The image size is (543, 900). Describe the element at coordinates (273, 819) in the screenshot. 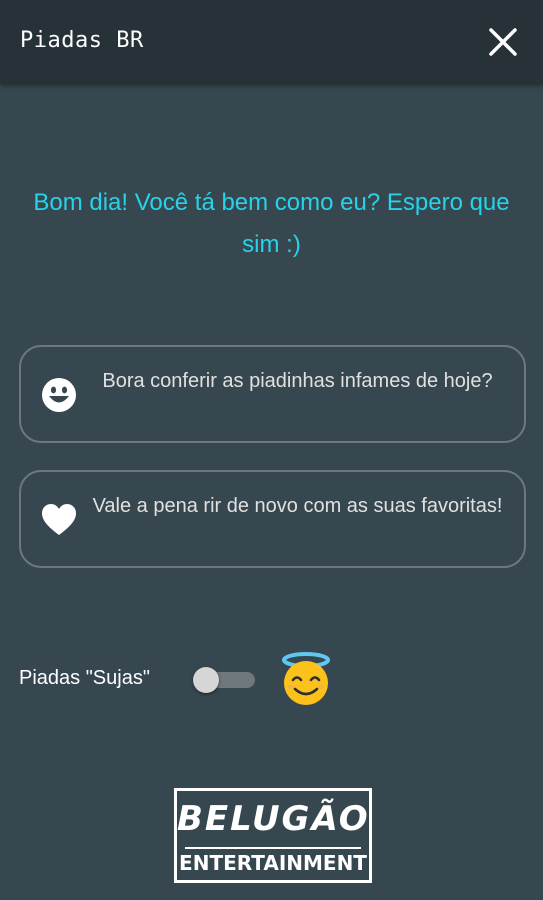

I see `logo-title: BELUGÃO` at that location.